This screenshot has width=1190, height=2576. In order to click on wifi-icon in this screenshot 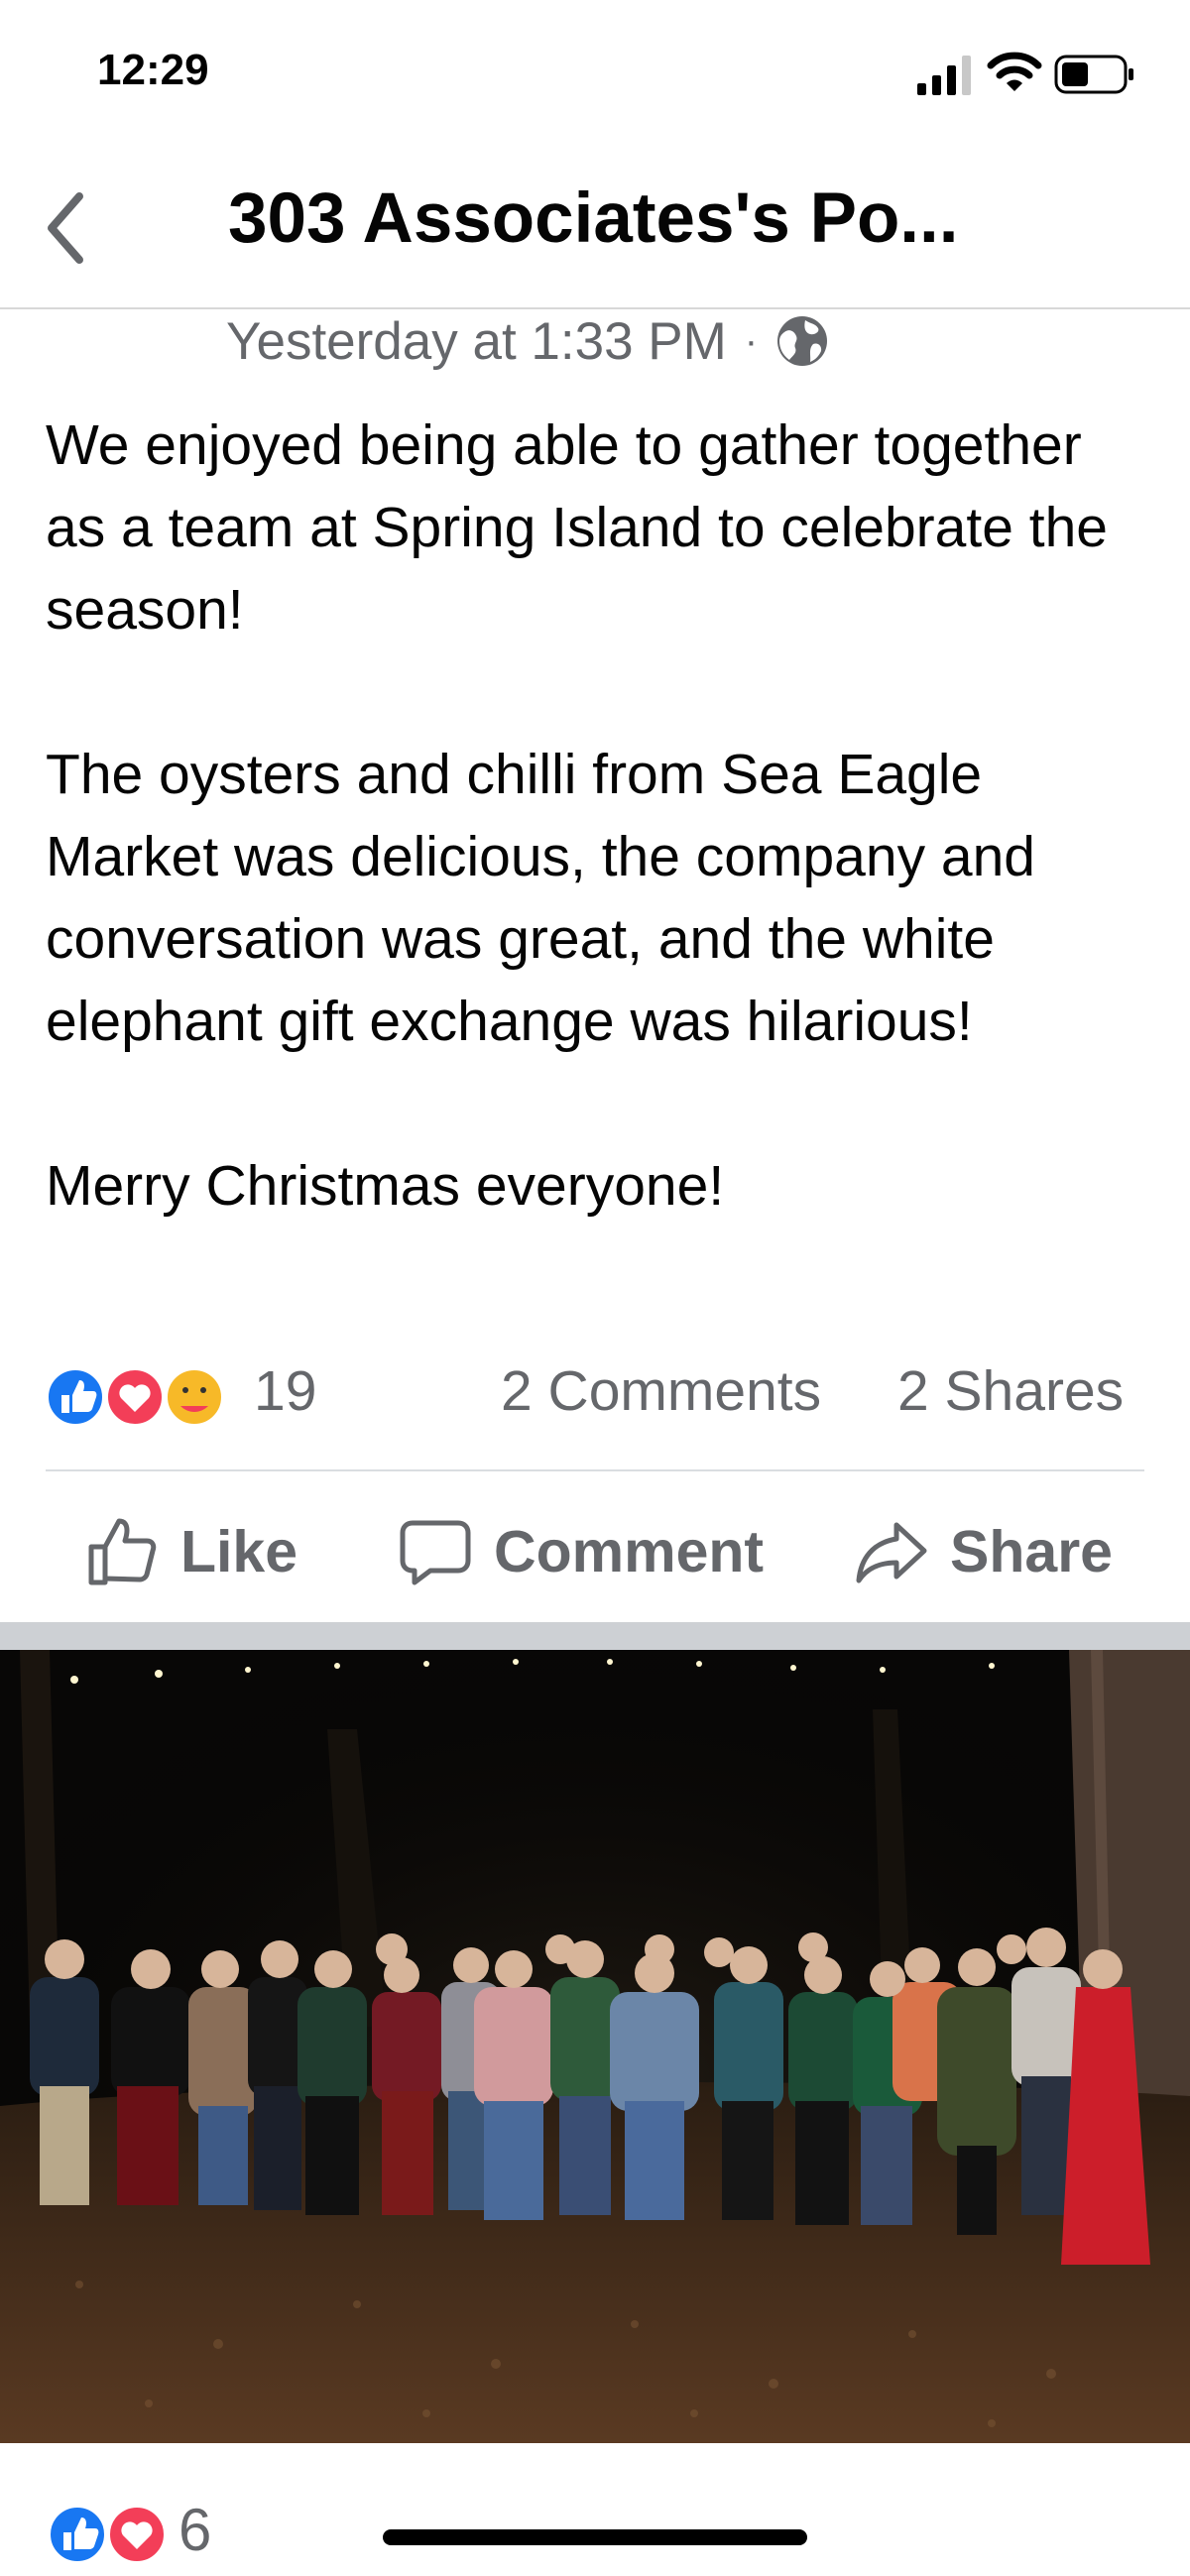, I will do `click(1014, 72)`.